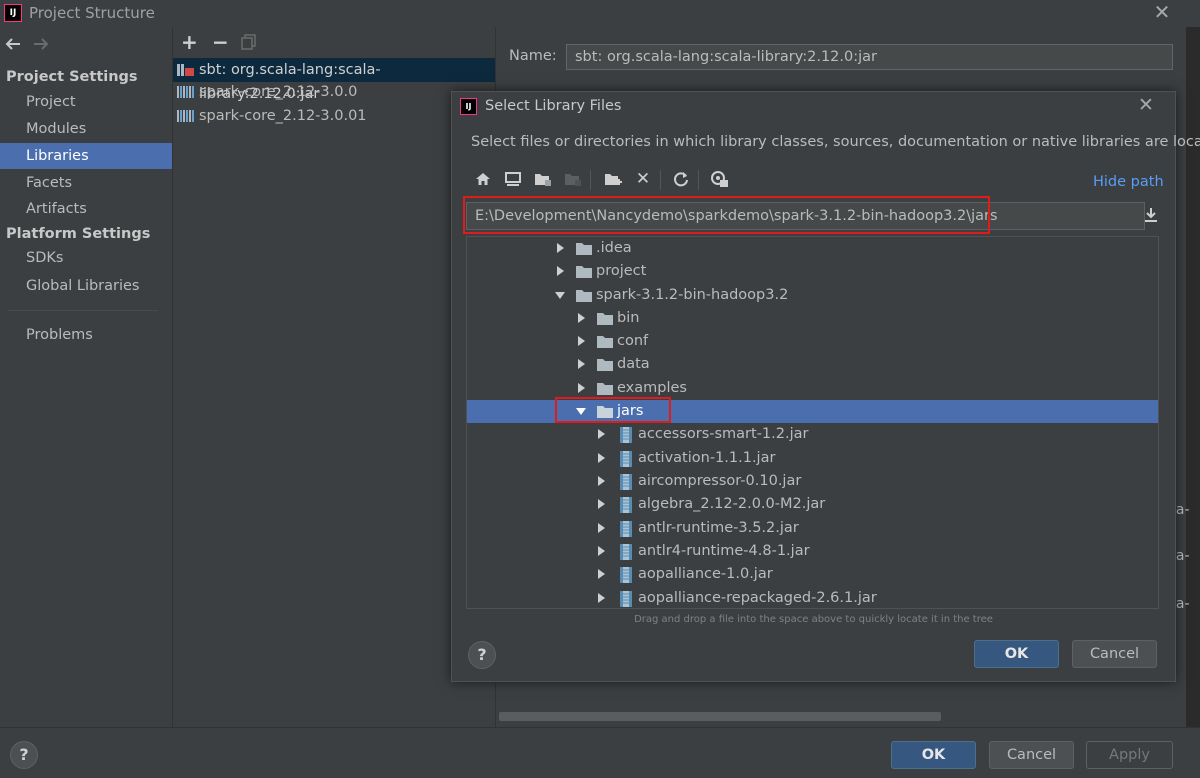 The width and height of the screenshot is (1200, 778). Describe the element at coordinates (86, 286) in the screenshot. I see `nav-item-global-libraries: Global Libraries` at that location.